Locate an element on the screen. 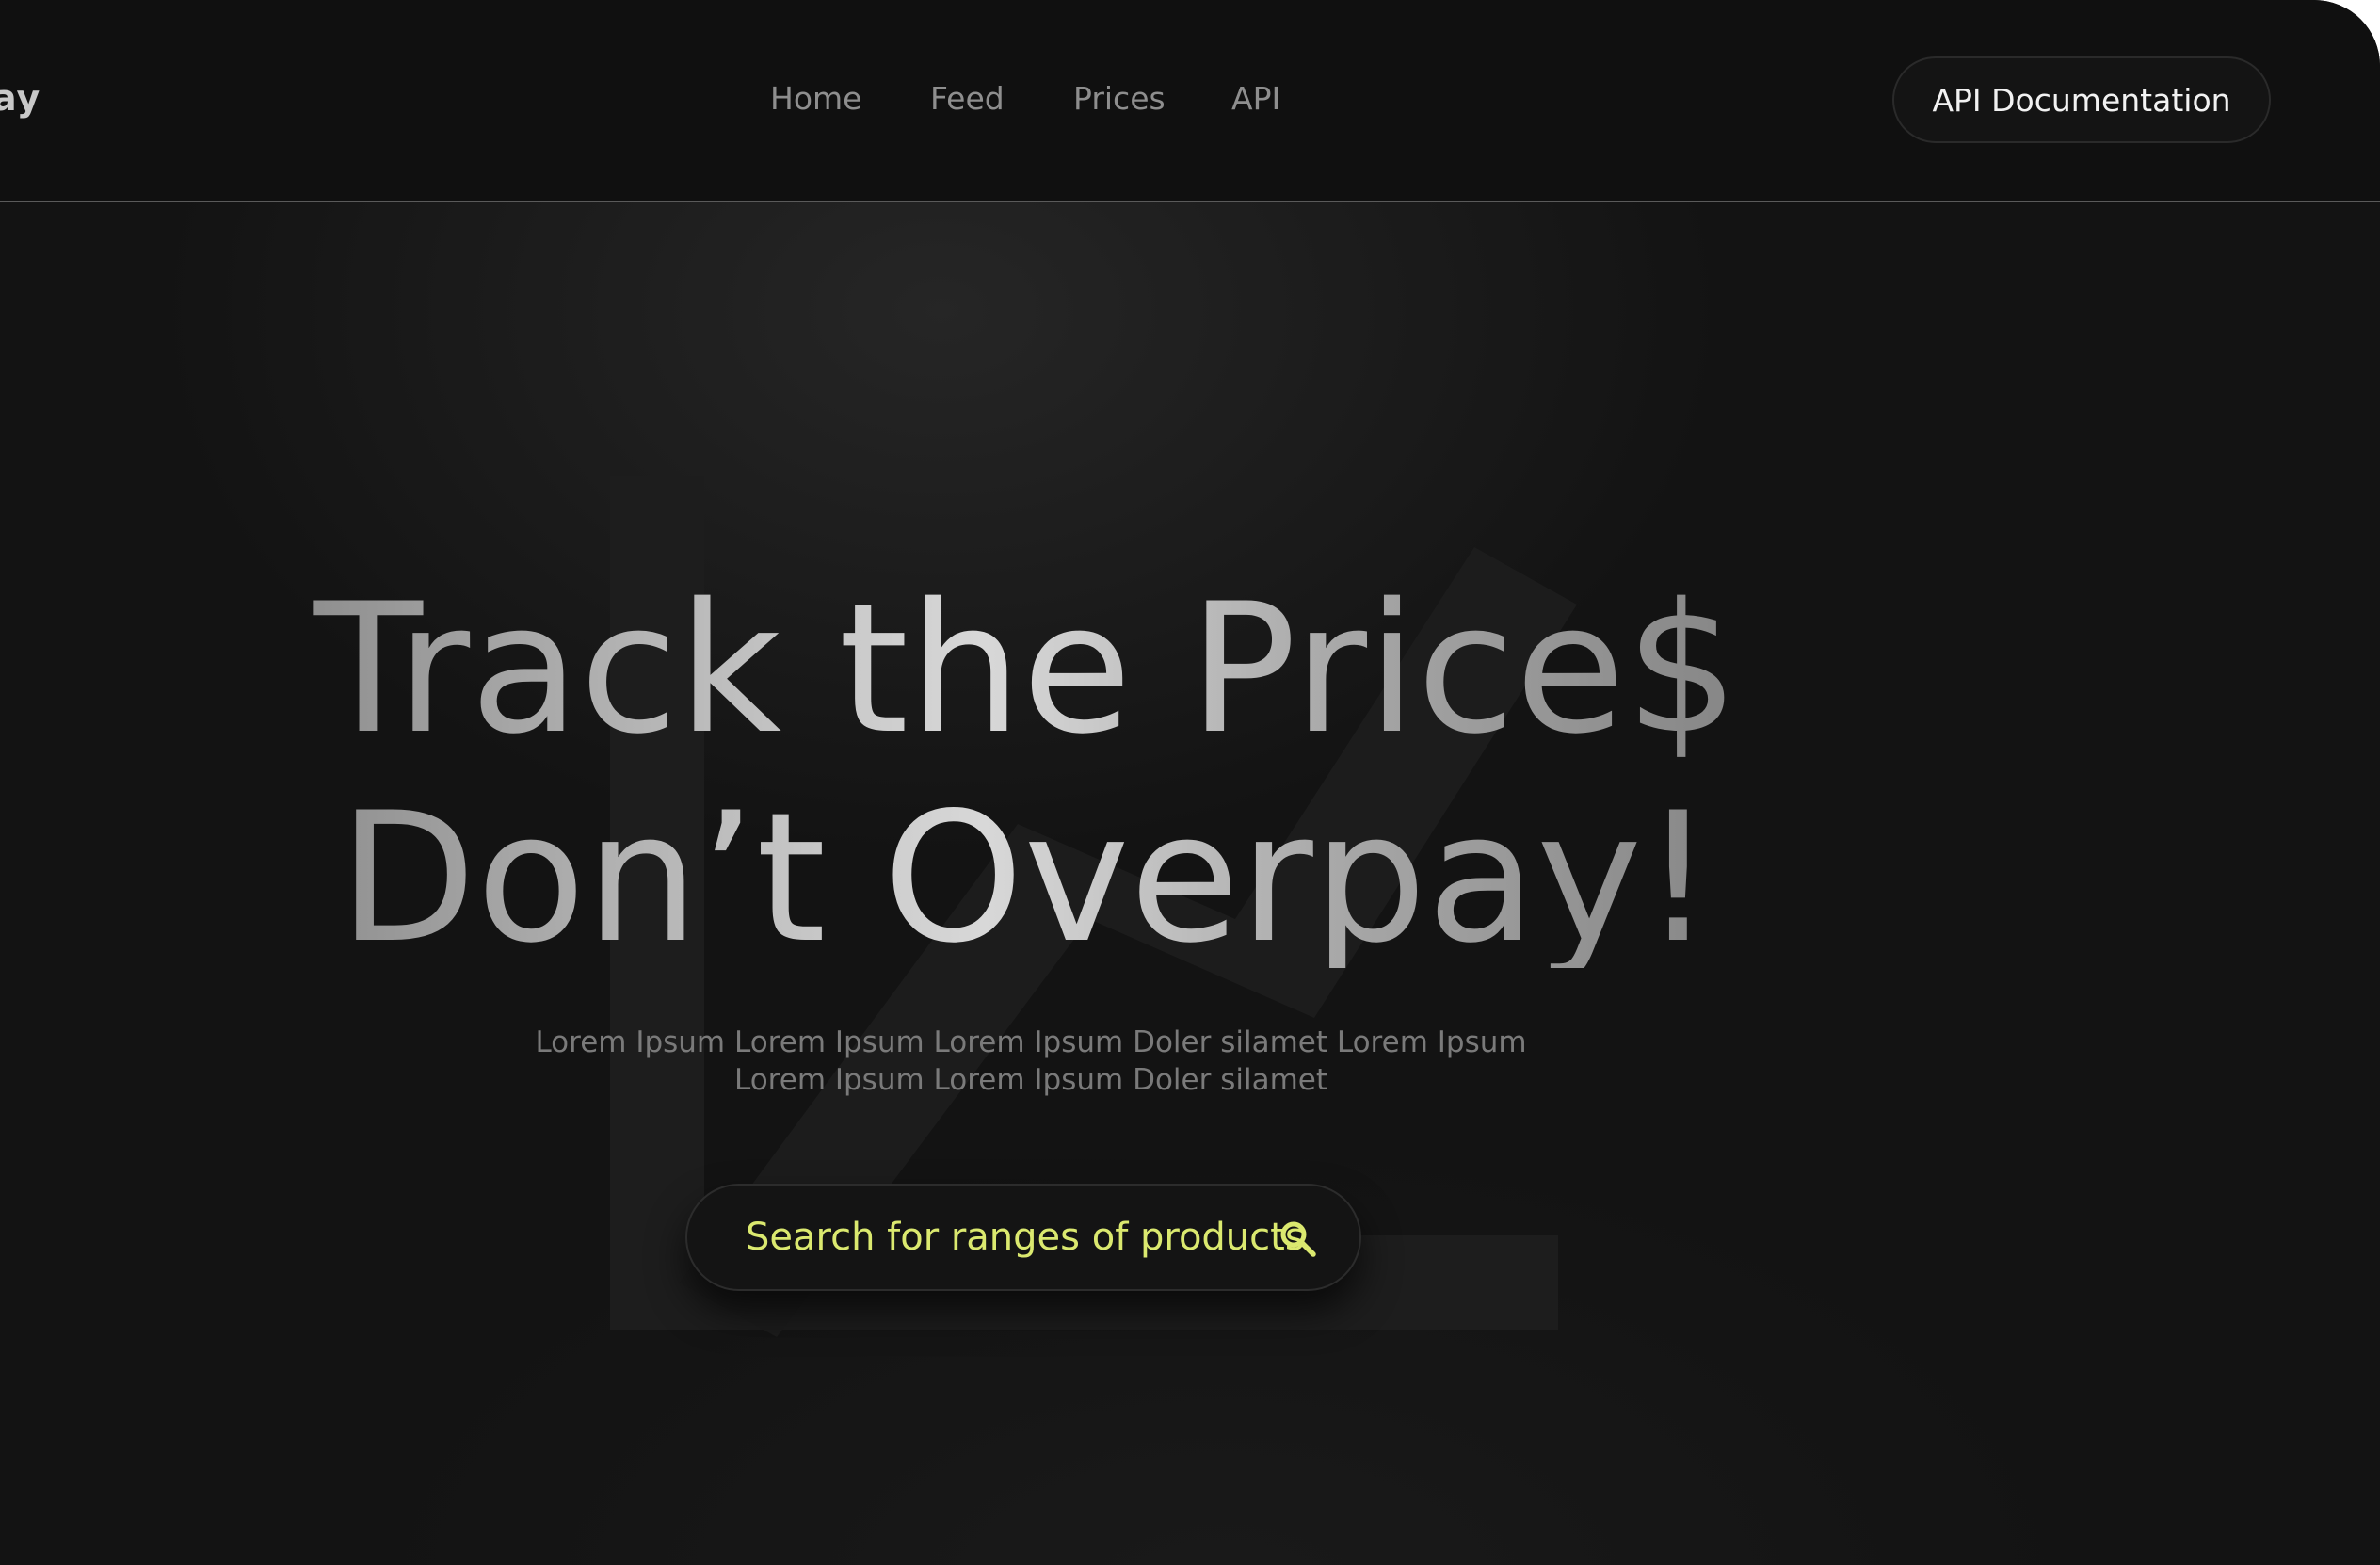 This screenshot has width=2380, height=1565. nav-home: Home is located at coordinates (815, 98).